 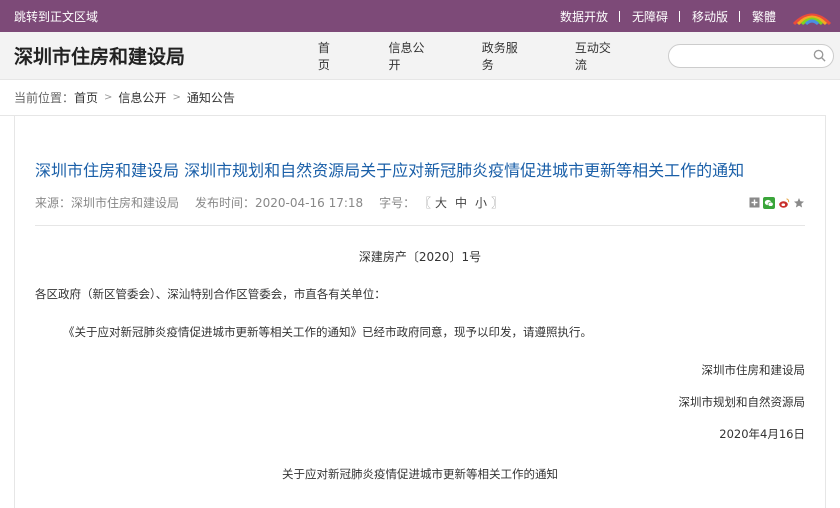 I want to click on nav-home: 首页, so click(x=329, y=56).